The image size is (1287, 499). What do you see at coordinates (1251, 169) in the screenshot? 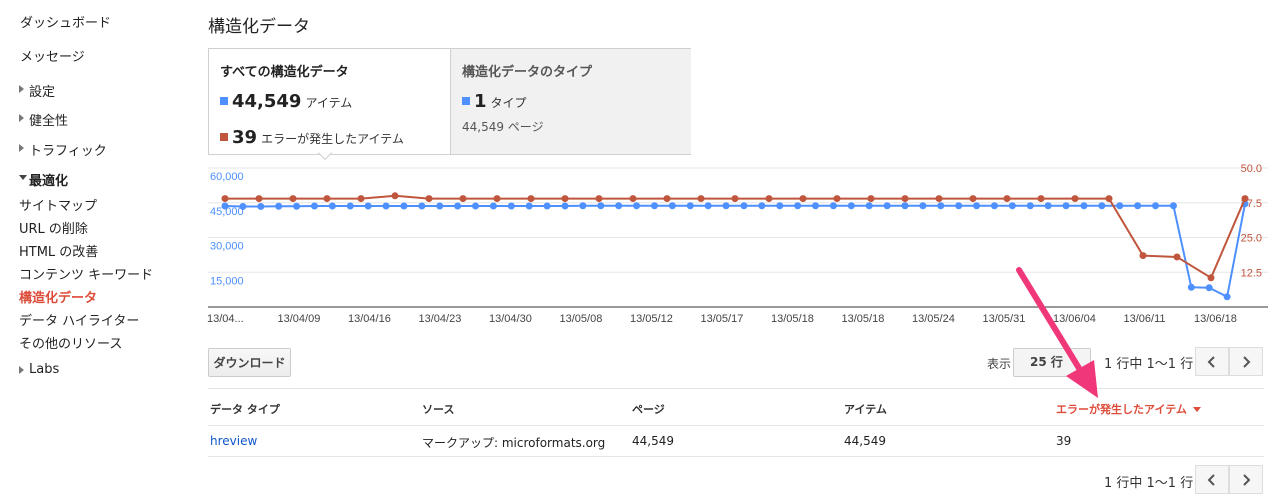
I see `right-tick-label: 50.0` at bounding box center [1251, 169].